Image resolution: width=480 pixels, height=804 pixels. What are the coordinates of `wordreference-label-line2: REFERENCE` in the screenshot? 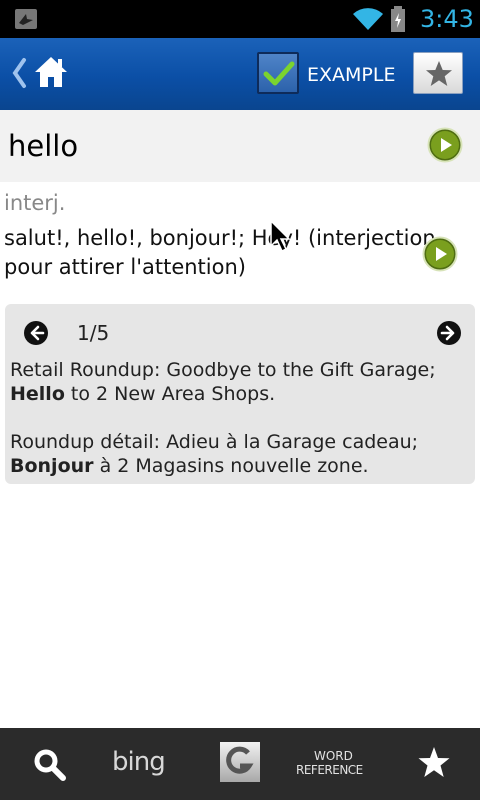 It's located at (329, 770).